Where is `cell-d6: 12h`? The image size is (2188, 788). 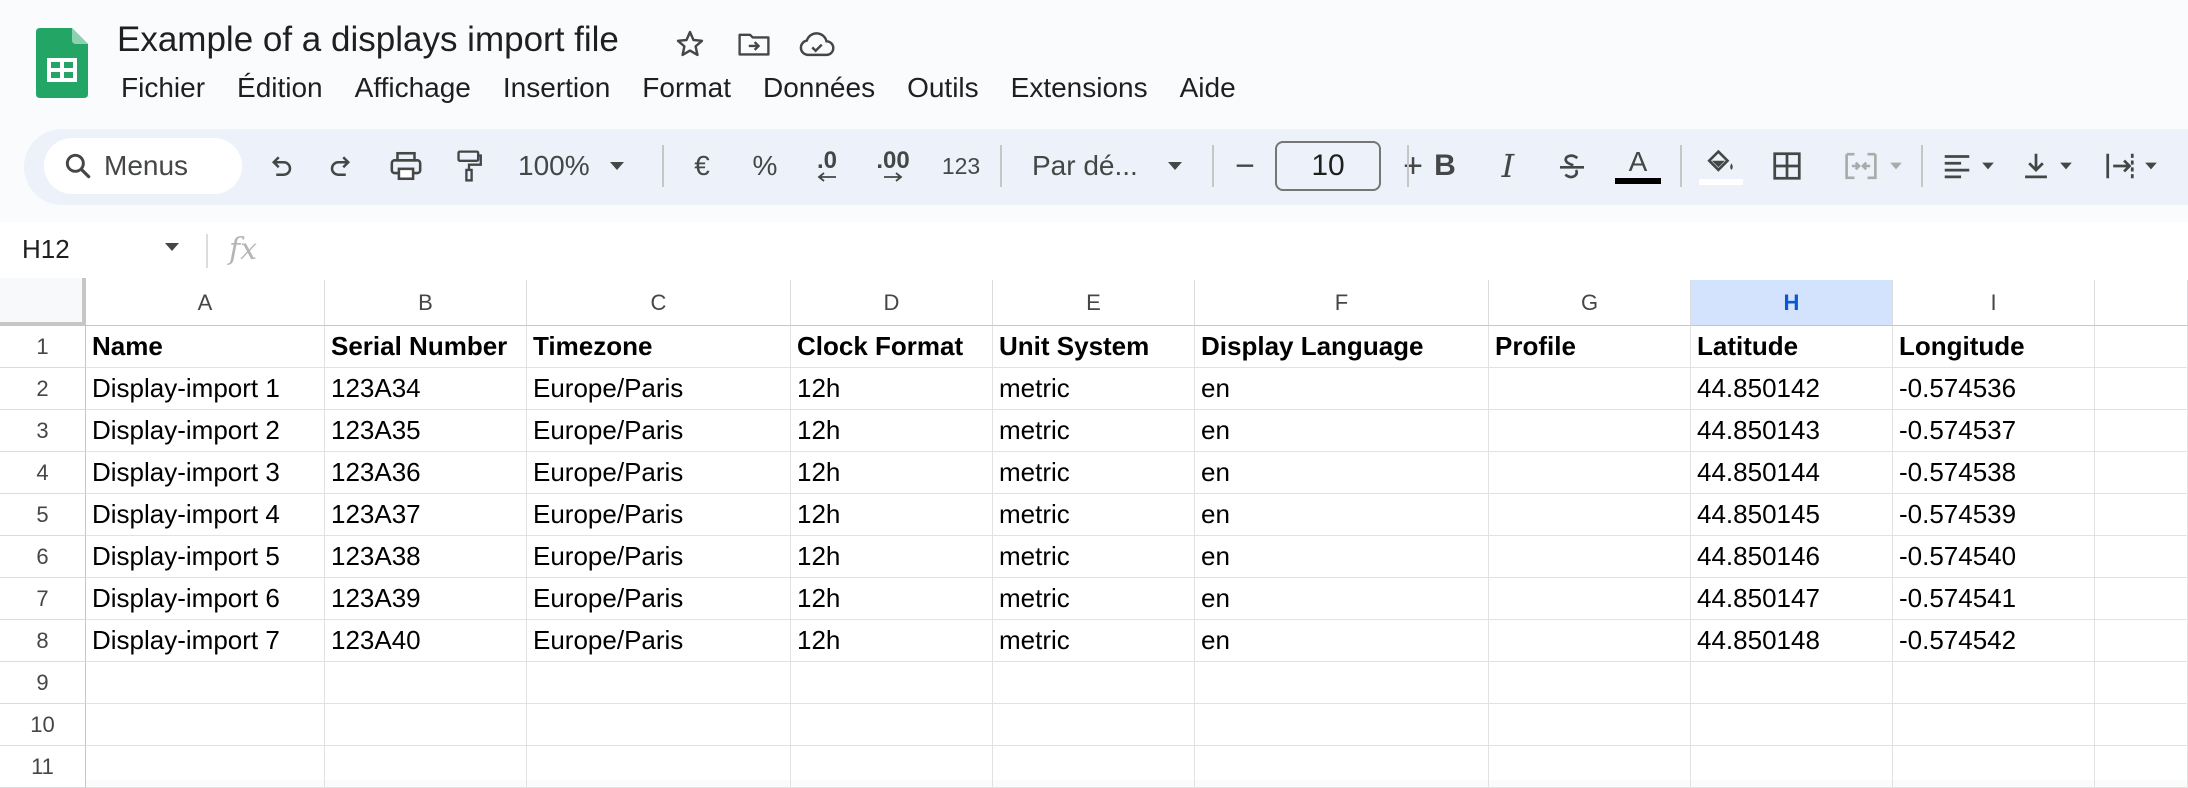
cell-d6: 12h is located at coordinates (892, 557).